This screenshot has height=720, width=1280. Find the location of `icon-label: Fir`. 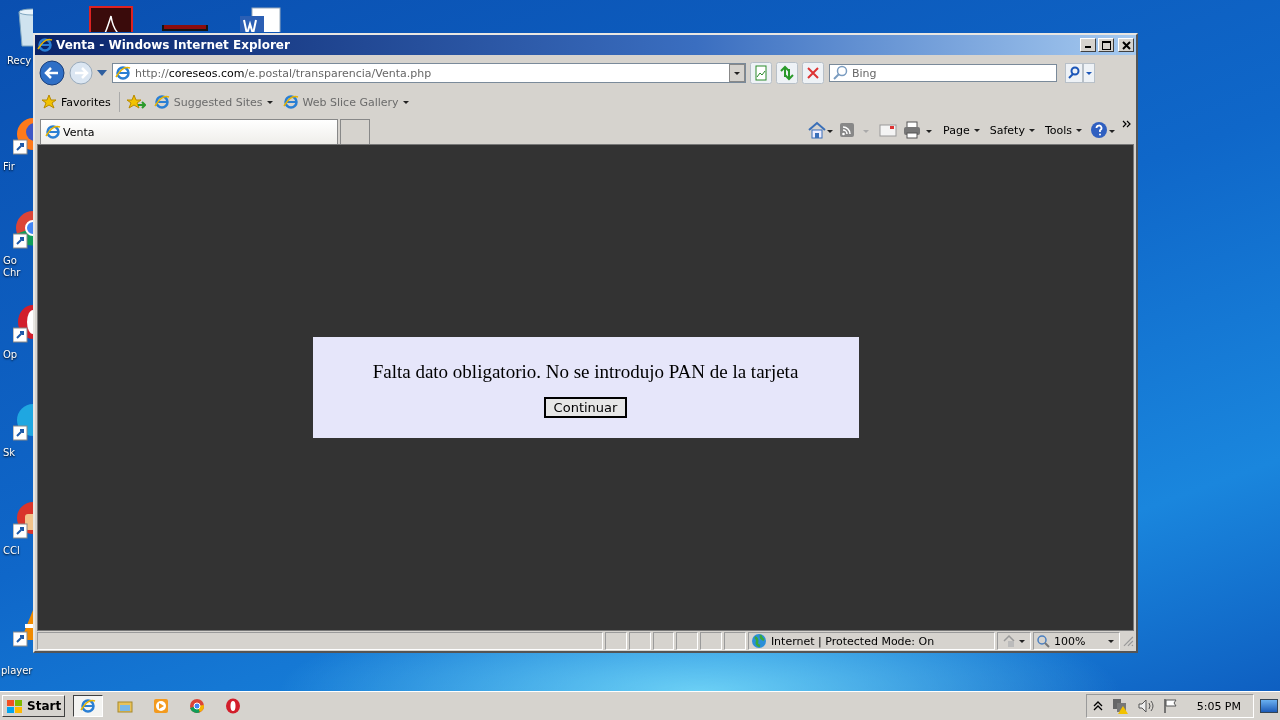

icon-label: Fir is located at coordinates (9, 167).